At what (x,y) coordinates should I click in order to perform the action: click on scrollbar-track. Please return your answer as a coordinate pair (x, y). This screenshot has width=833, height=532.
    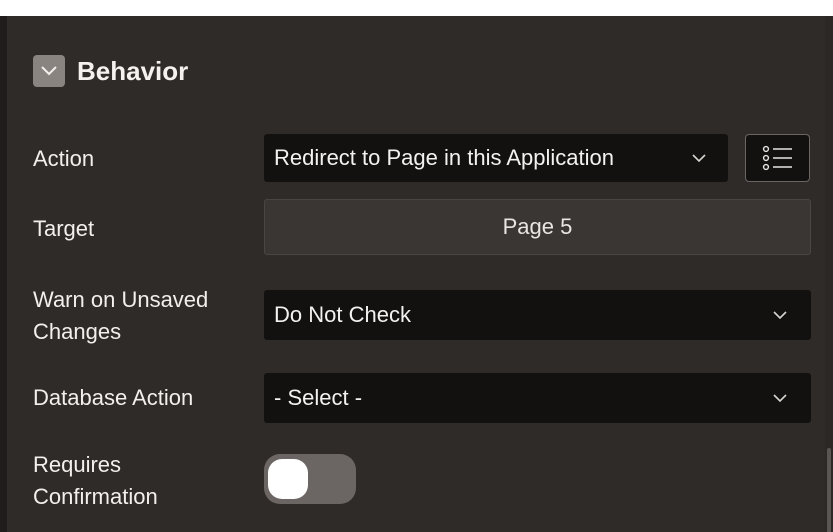
    Looking at the image, I should click on (829, 274).